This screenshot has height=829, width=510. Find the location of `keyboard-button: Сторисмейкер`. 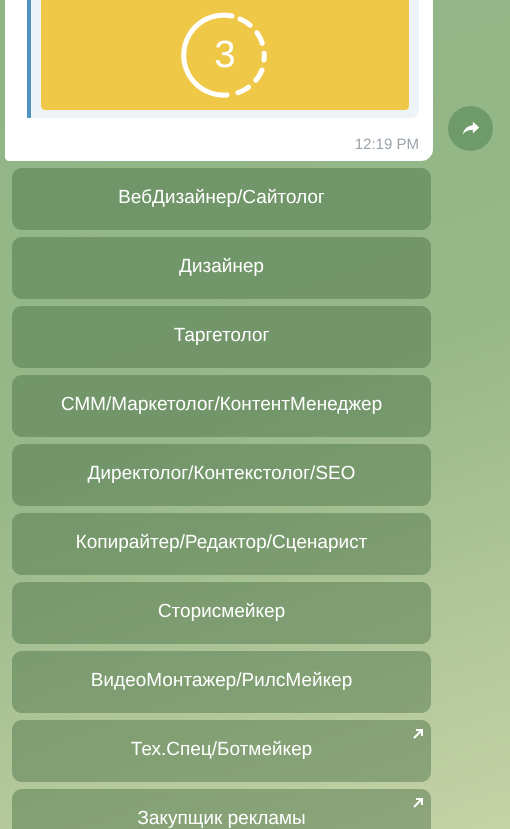

keyboard-button: Сторисмейкер is located at coordinates (221, 613).